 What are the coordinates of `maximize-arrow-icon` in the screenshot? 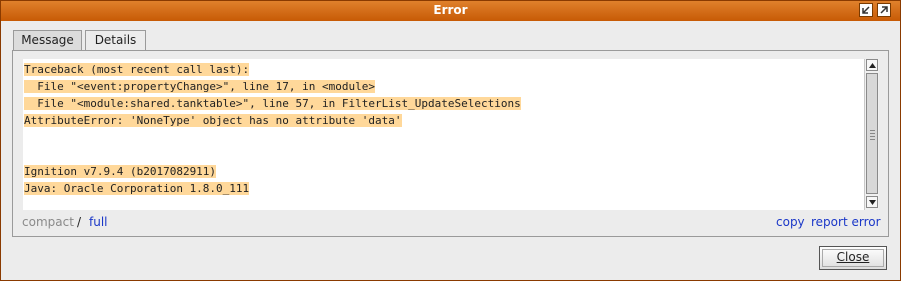 It's located at (884, 10).